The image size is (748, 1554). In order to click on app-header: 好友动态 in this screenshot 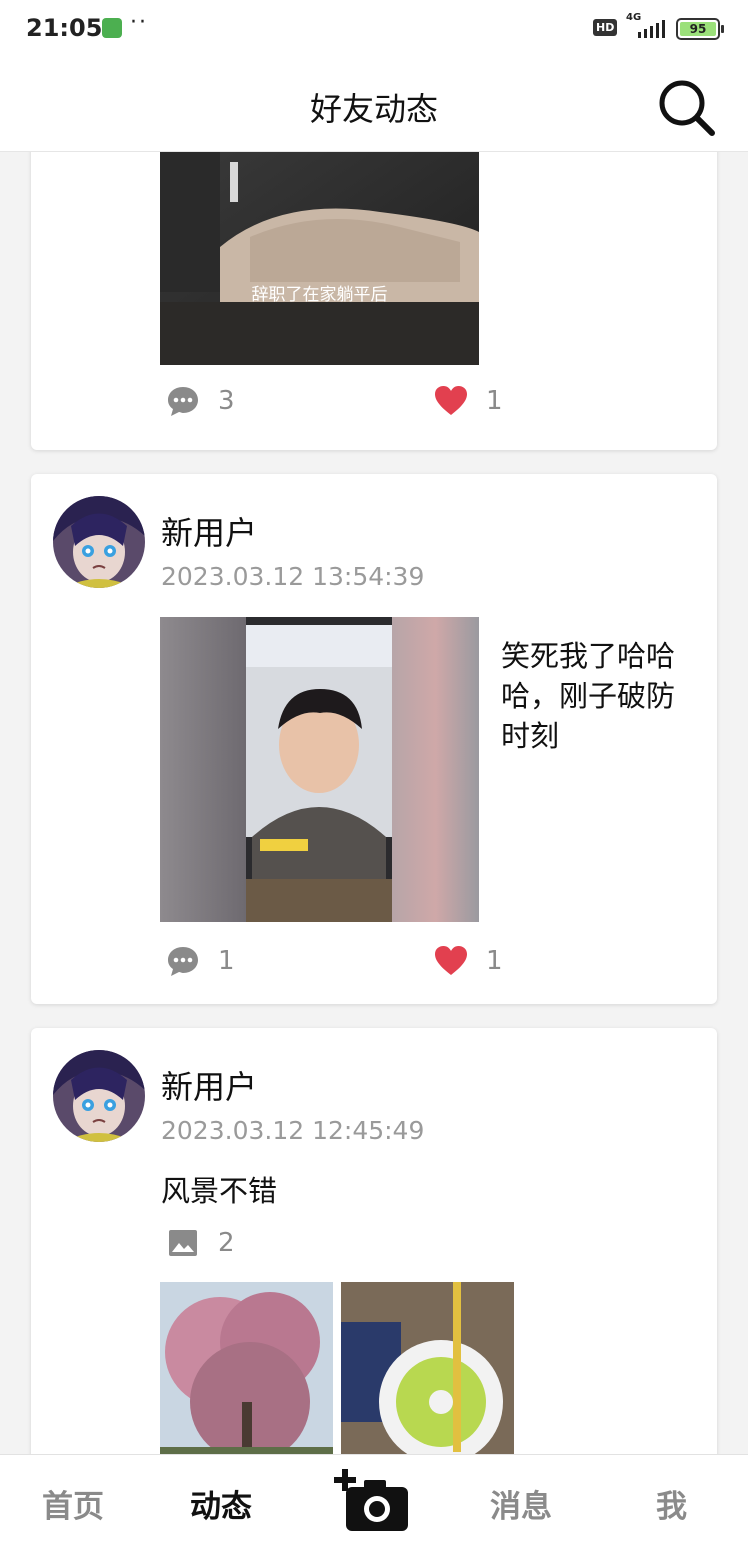, I will do `click(374, 106)`.